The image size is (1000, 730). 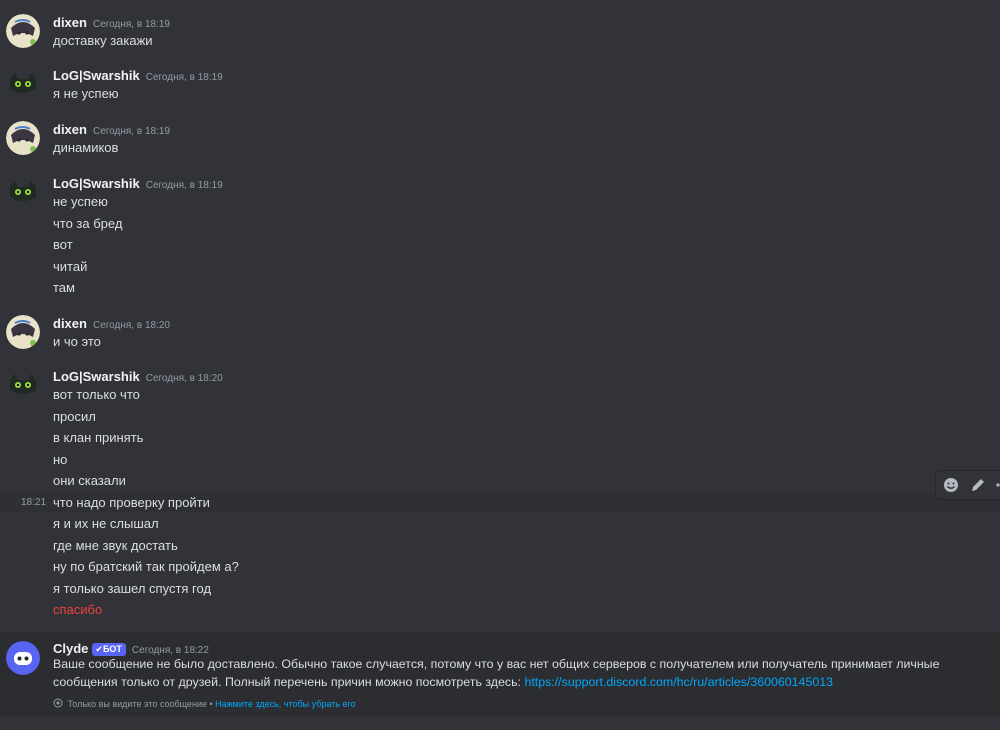 I want to click on eye-icon, so click(x=60, y=703).